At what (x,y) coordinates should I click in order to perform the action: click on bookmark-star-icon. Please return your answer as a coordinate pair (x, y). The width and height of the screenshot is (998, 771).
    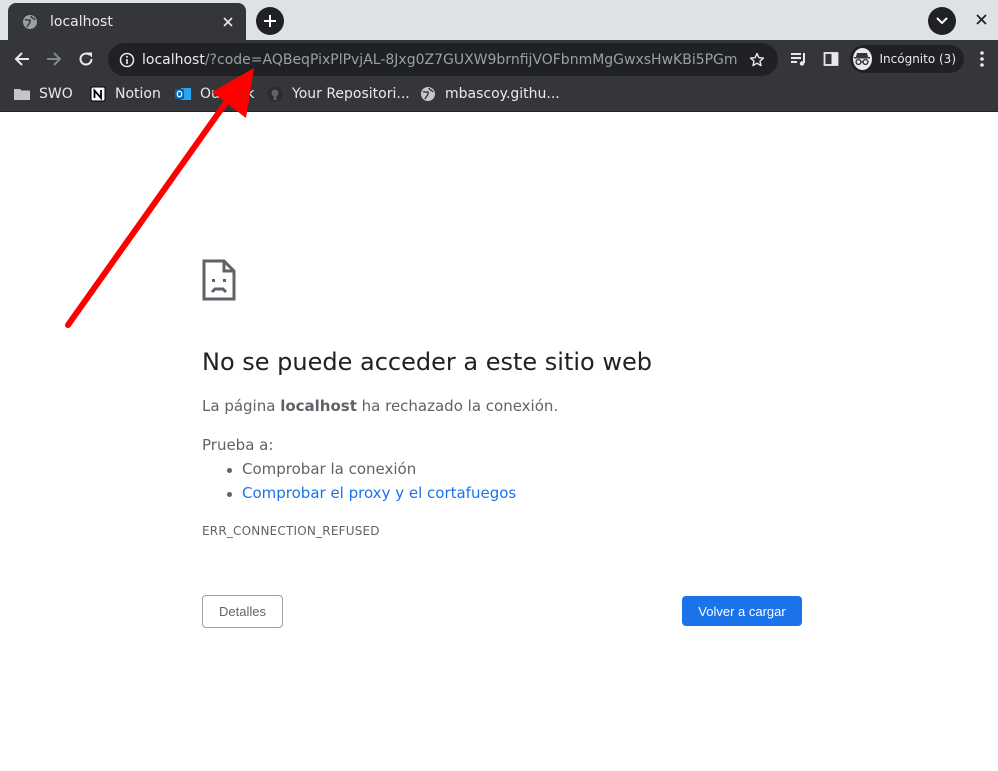
    Looking at the image, I should click on (757, 60).